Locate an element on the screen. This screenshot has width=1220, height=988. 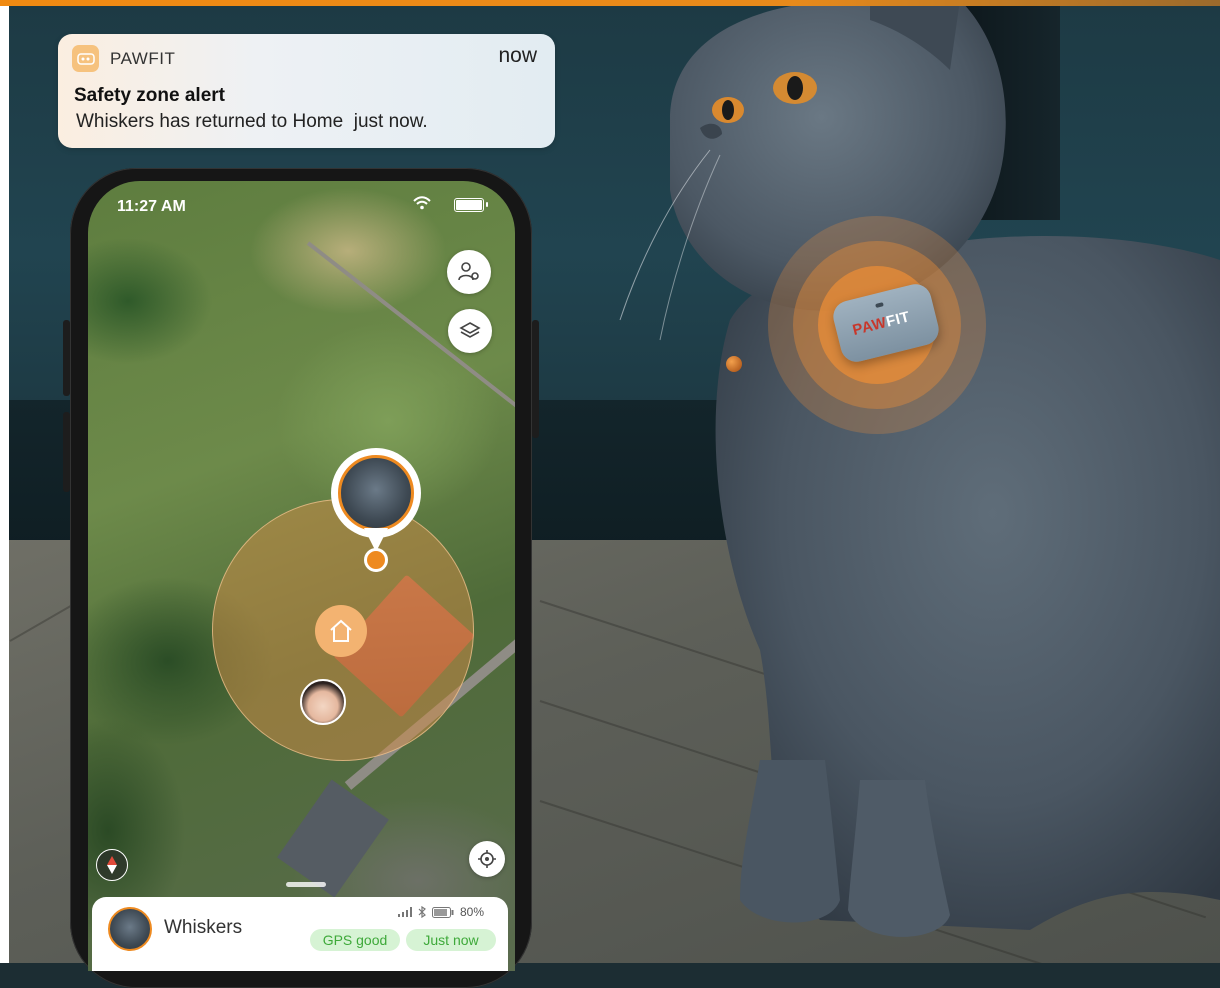
user-avatar is located at coordinates (323, 702).